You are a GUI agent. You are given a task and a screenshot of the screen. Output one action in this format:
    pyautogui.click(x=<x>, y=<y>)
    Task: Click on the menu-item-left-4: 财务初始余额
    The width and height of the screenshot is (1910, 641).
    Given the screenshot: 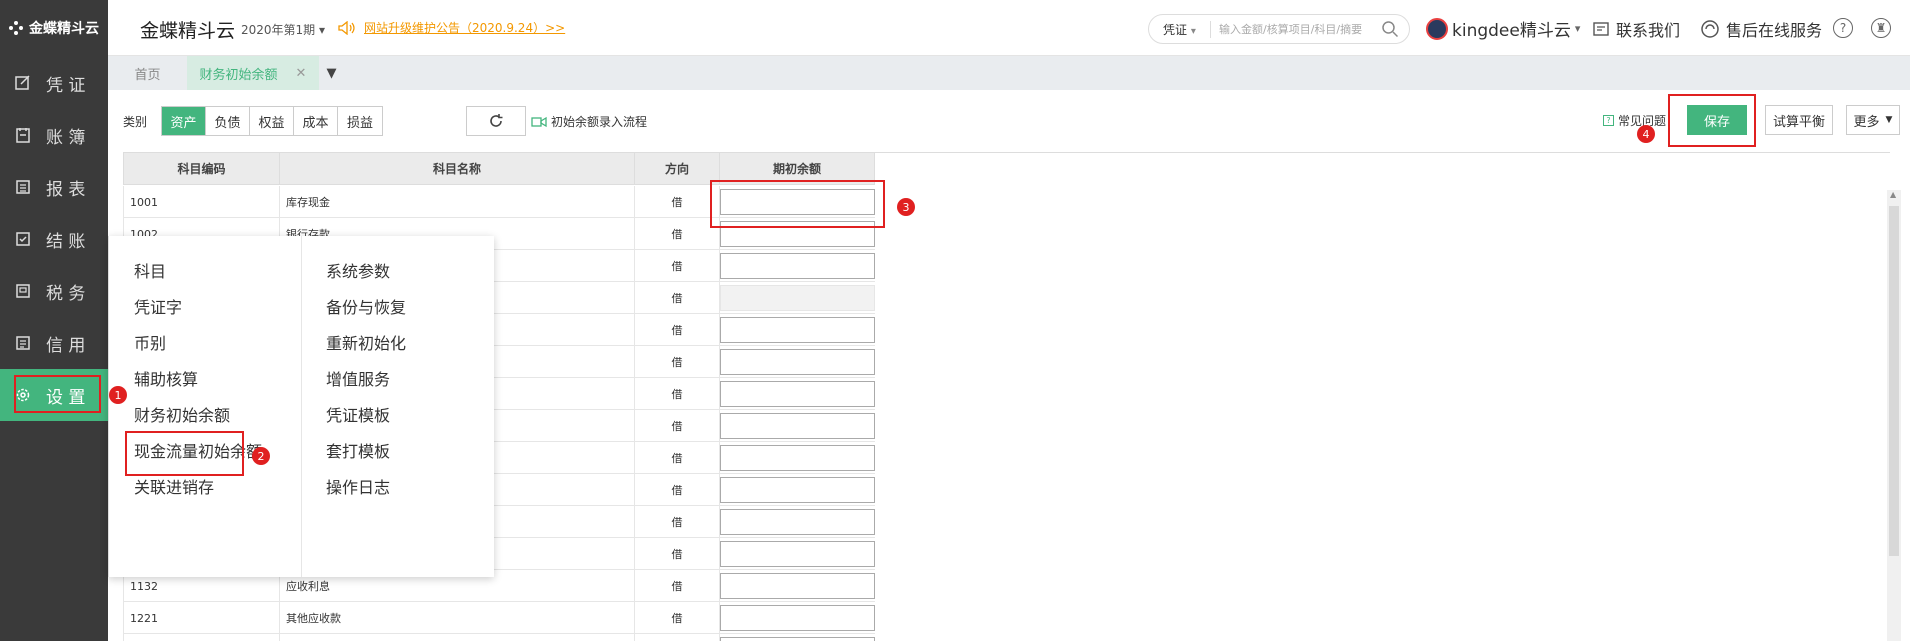 What is the action you would take?
    pyautogui.click(x=182, y=414)
    